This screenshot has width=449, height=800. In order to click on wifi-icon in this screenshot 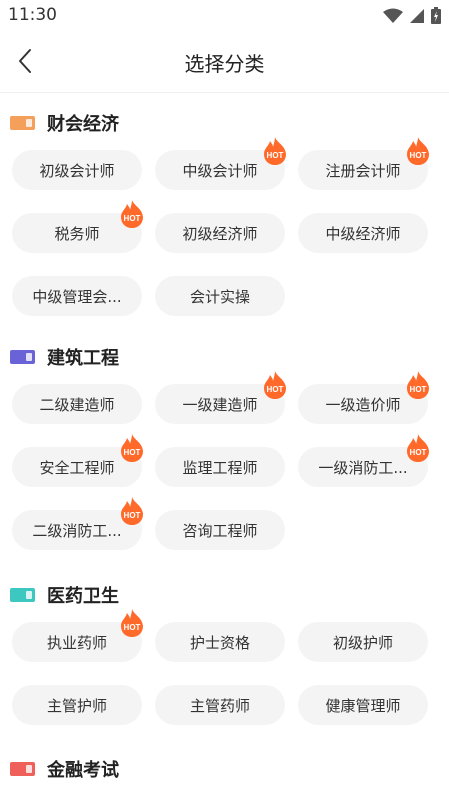, I will do `click(393, 15)`.